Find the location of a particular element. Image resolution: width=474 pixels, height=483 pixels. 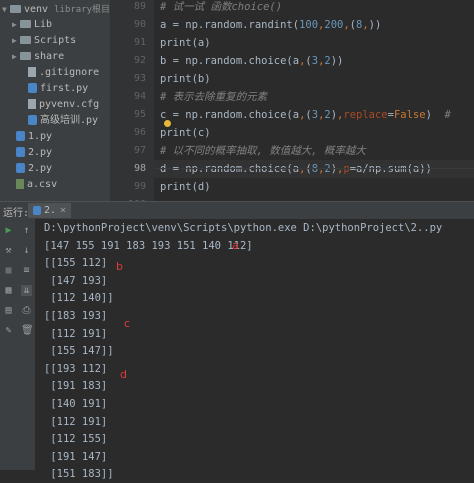

lightbulb-icon is located at coordinates (167, 123).